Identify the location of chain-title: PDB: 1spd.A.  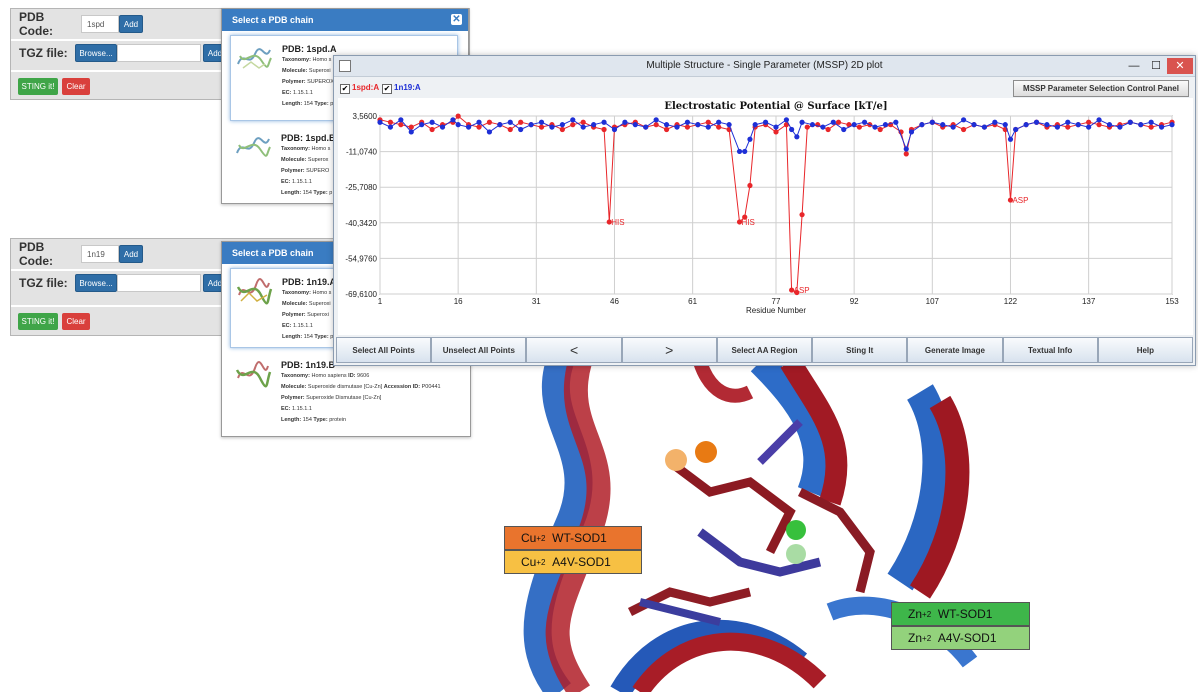
(309, 49).